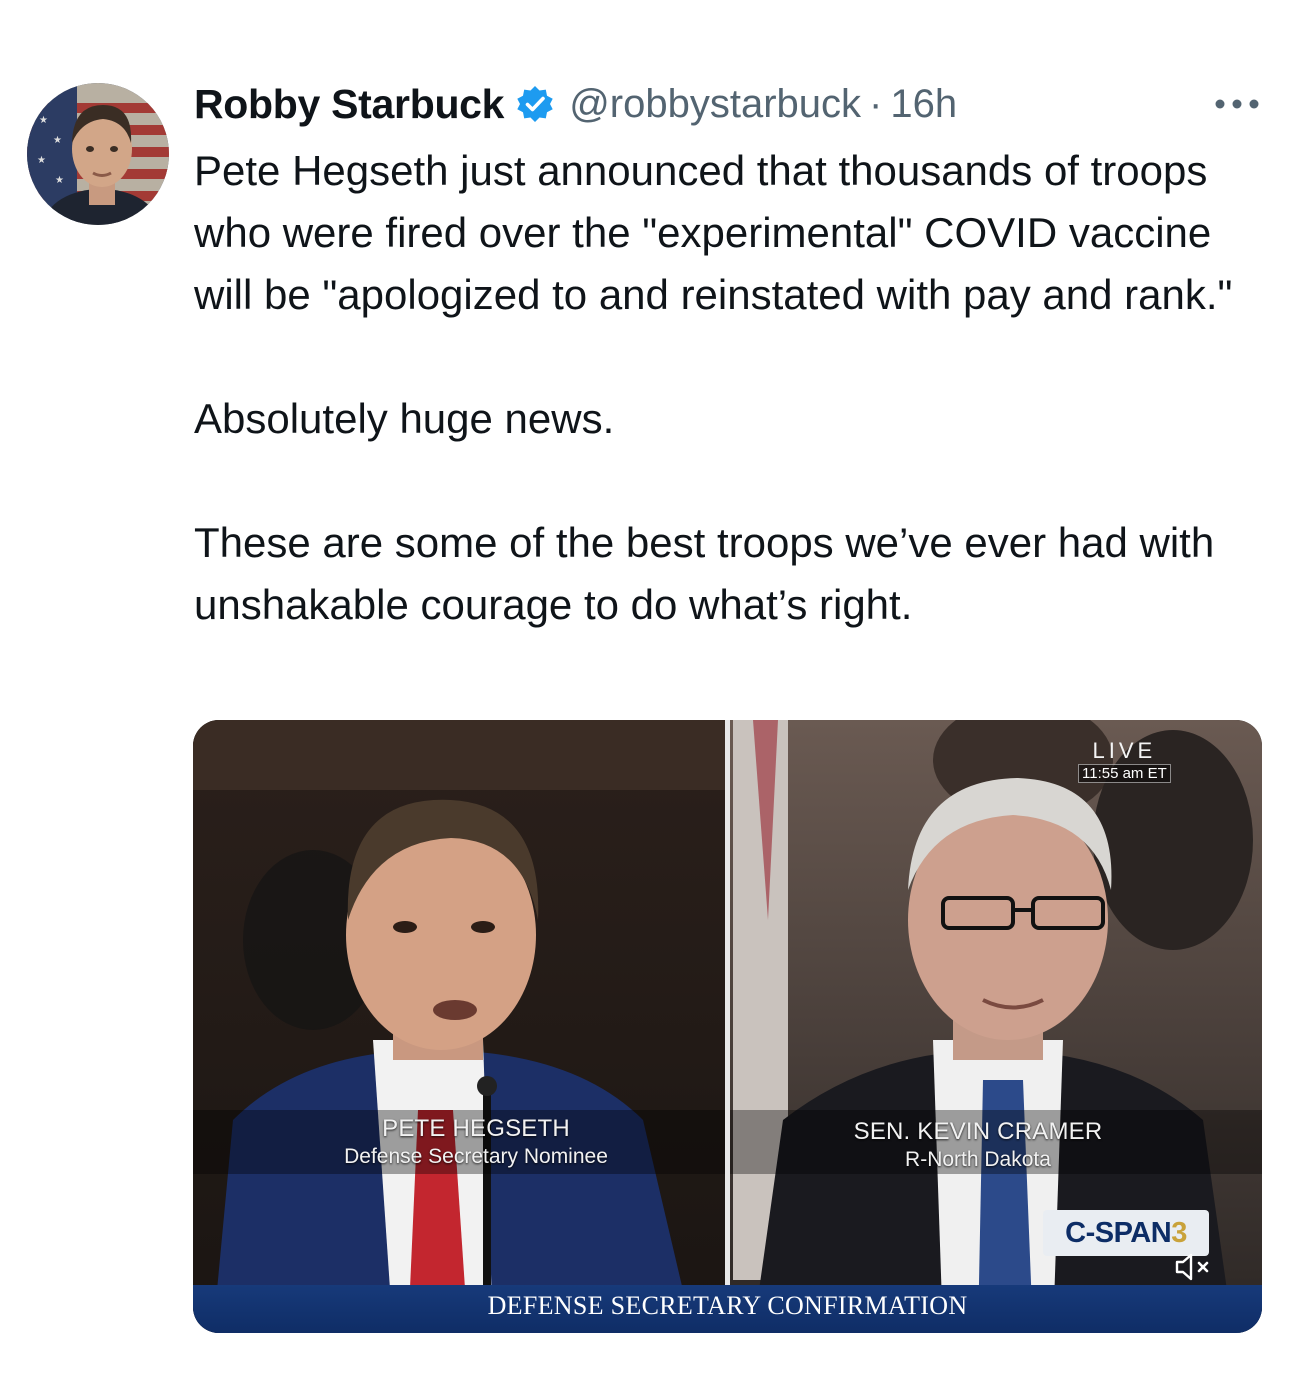 Image resolution: width=1290 pixels, height=1377 pixels. I want to click on author-name: Robby Starbuck, so click(349, 104).